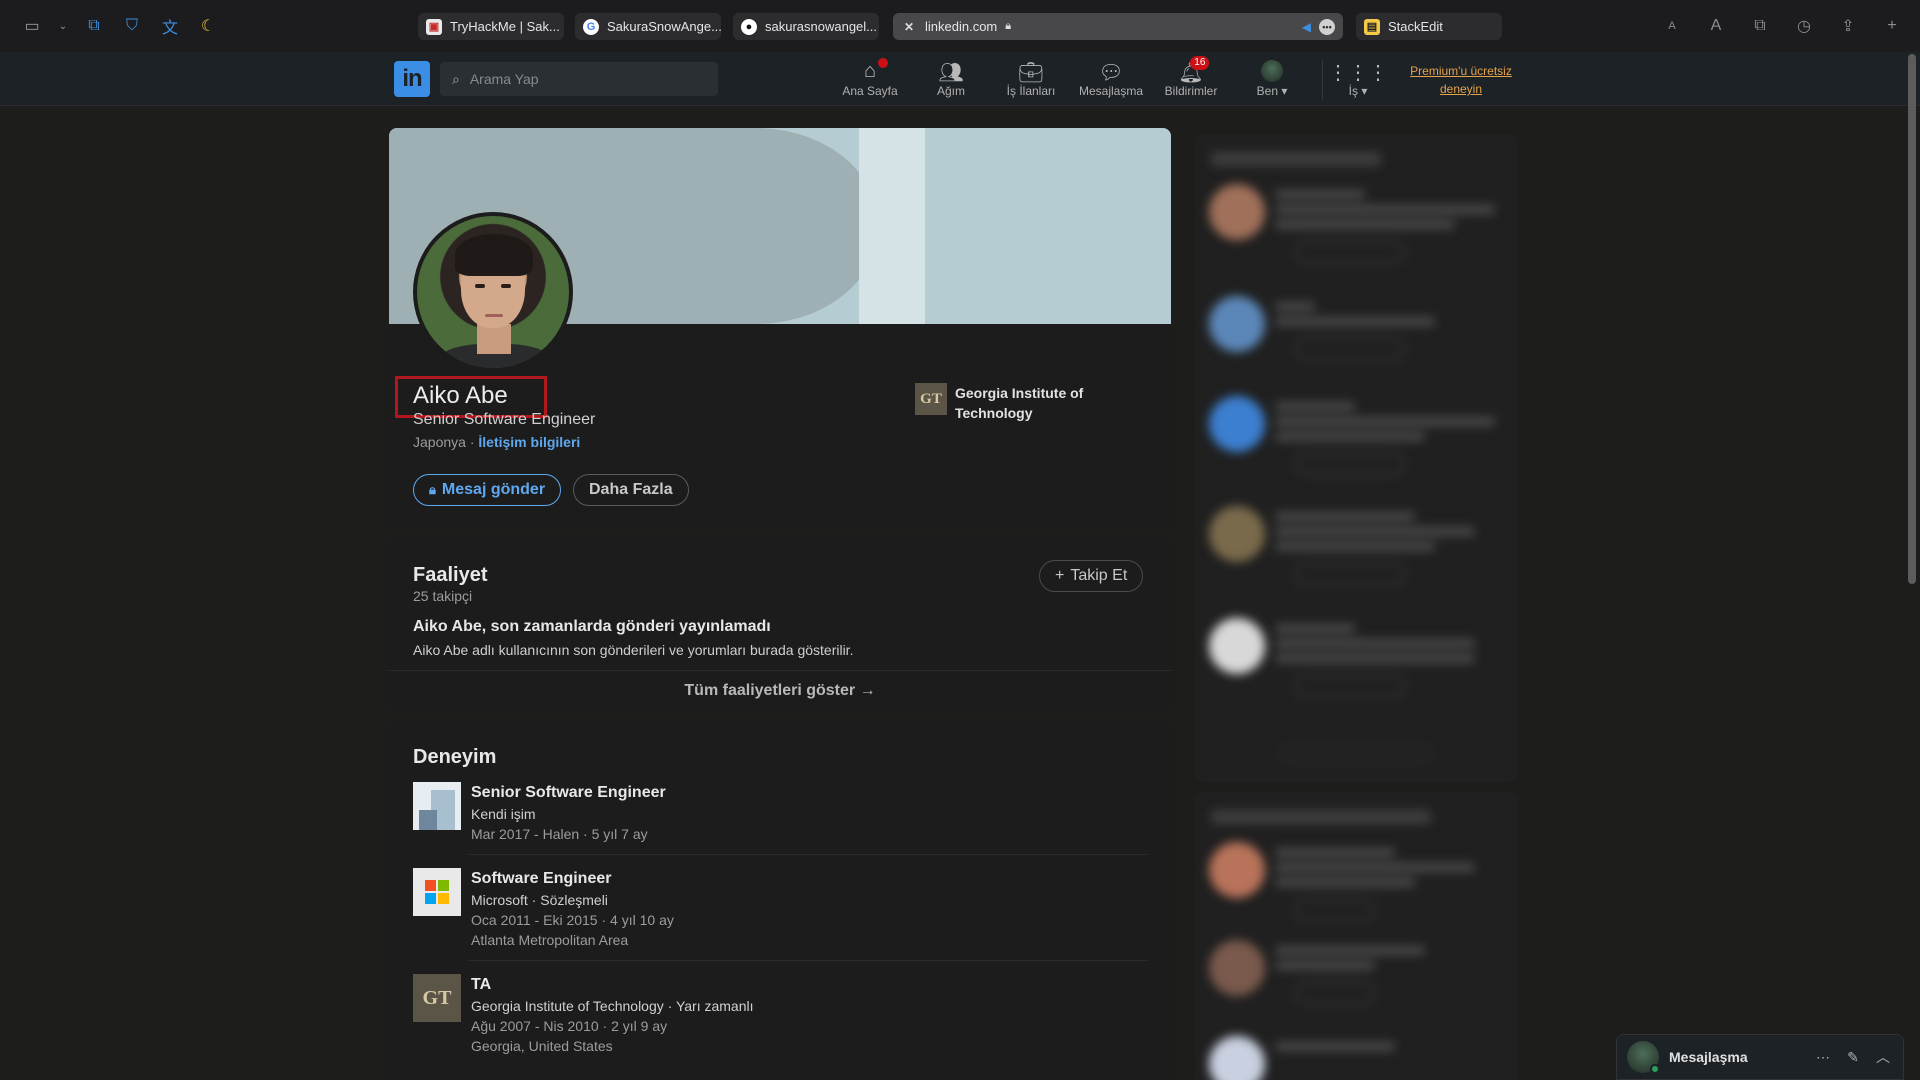  I want to click on dark-mode-icon: ☾, so click(208, 26).